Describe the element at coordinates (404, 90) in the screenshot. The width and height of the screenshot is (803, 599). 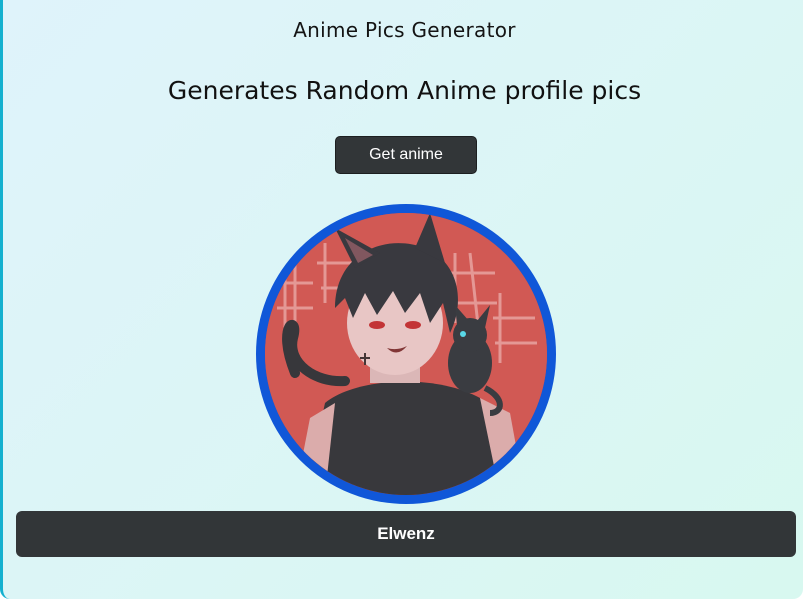
I see `page-heading: Generates Random Anime profile pics` at that location.